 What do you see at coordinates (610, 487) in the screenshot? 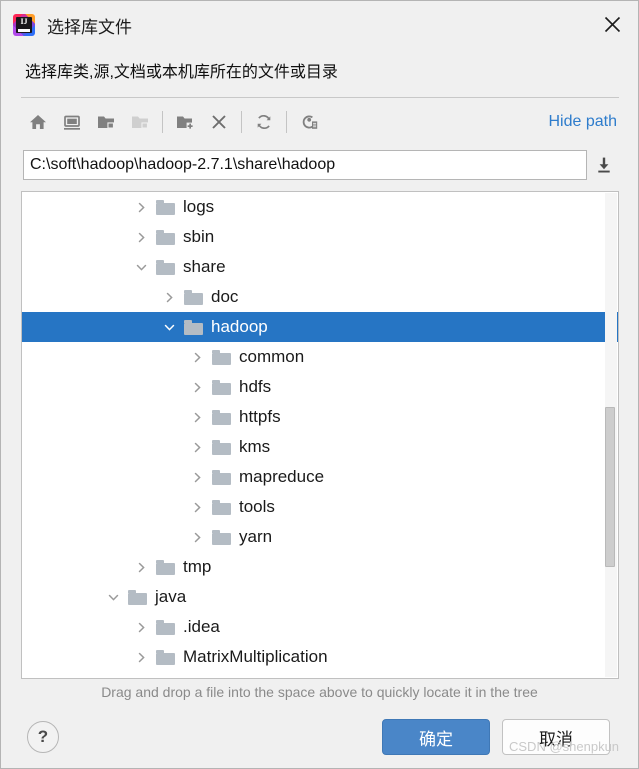
I see `tree-scrollbar-thumb` at bounding box center [610, 487].